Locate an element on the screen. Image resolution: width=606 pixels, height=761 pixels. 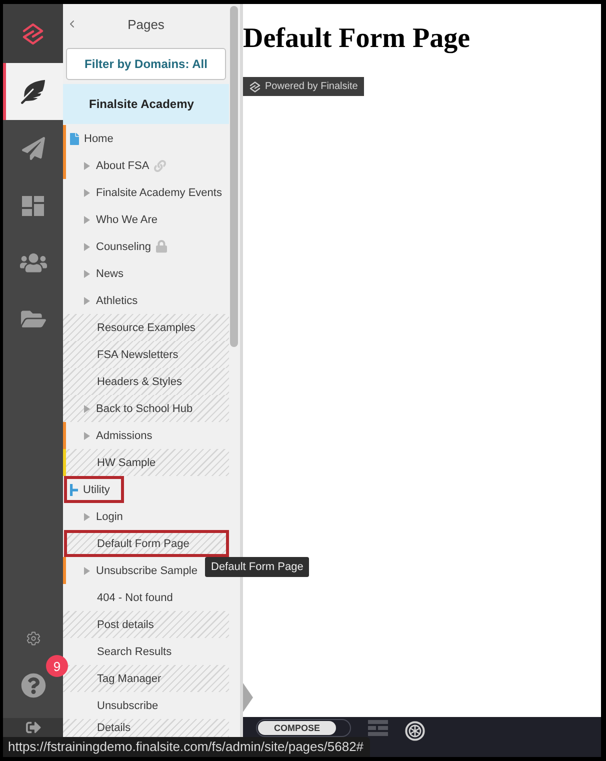
tooltip: Default Form Page is located at coordinates (257, 567).